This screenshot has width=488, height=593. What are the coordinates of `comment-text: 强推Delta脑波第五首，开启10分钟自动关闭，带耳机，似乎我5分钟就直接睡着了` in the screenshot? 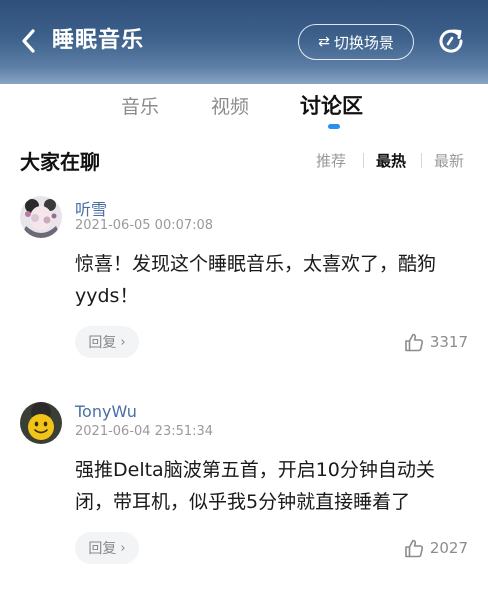 It's located at (255, 486).